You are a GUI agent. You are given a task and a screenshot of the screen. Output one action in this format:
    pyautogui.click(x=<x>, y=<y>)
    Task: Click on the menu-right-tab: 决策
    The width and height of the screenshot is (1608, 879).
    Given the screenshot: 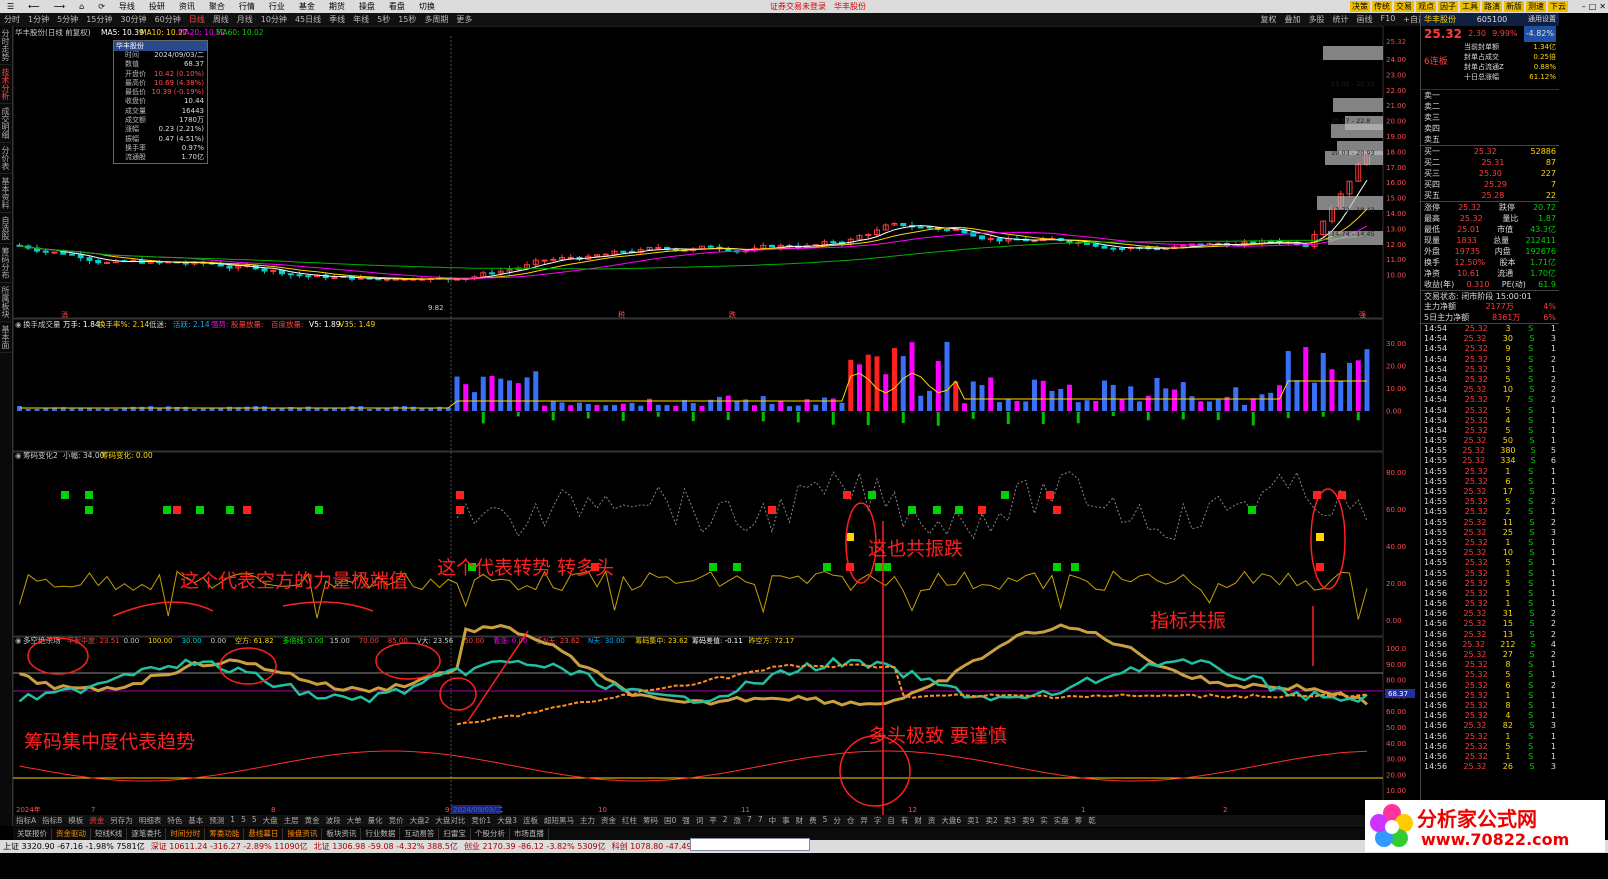 What is the action you would take?
    pyautogui.click(x=1360, y=6)
    